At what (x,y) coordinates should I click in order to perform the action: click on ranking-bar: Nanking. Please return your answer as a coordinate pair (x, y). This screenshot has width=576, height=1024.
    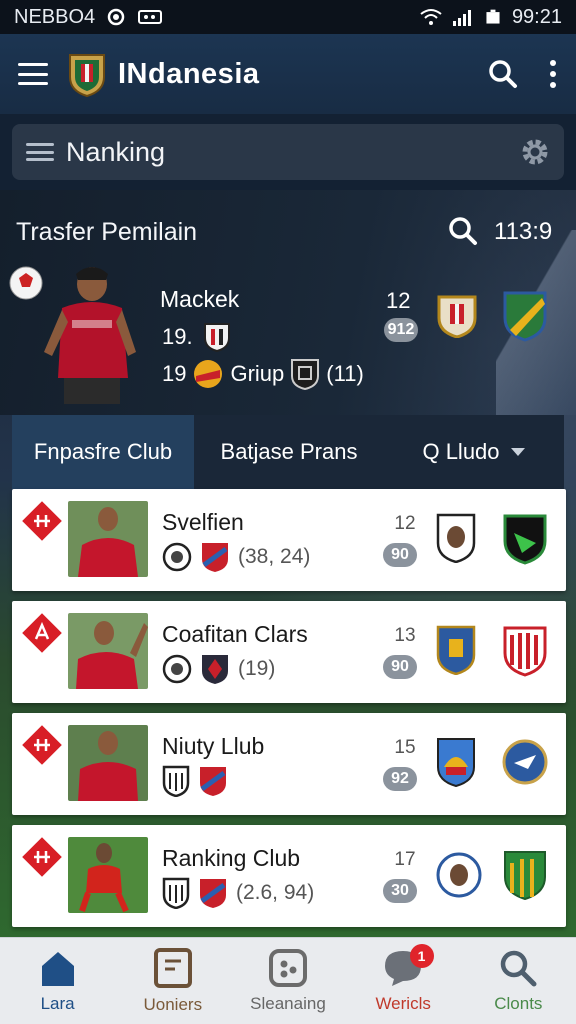
    Looking at the image, I should click on (288, 152).